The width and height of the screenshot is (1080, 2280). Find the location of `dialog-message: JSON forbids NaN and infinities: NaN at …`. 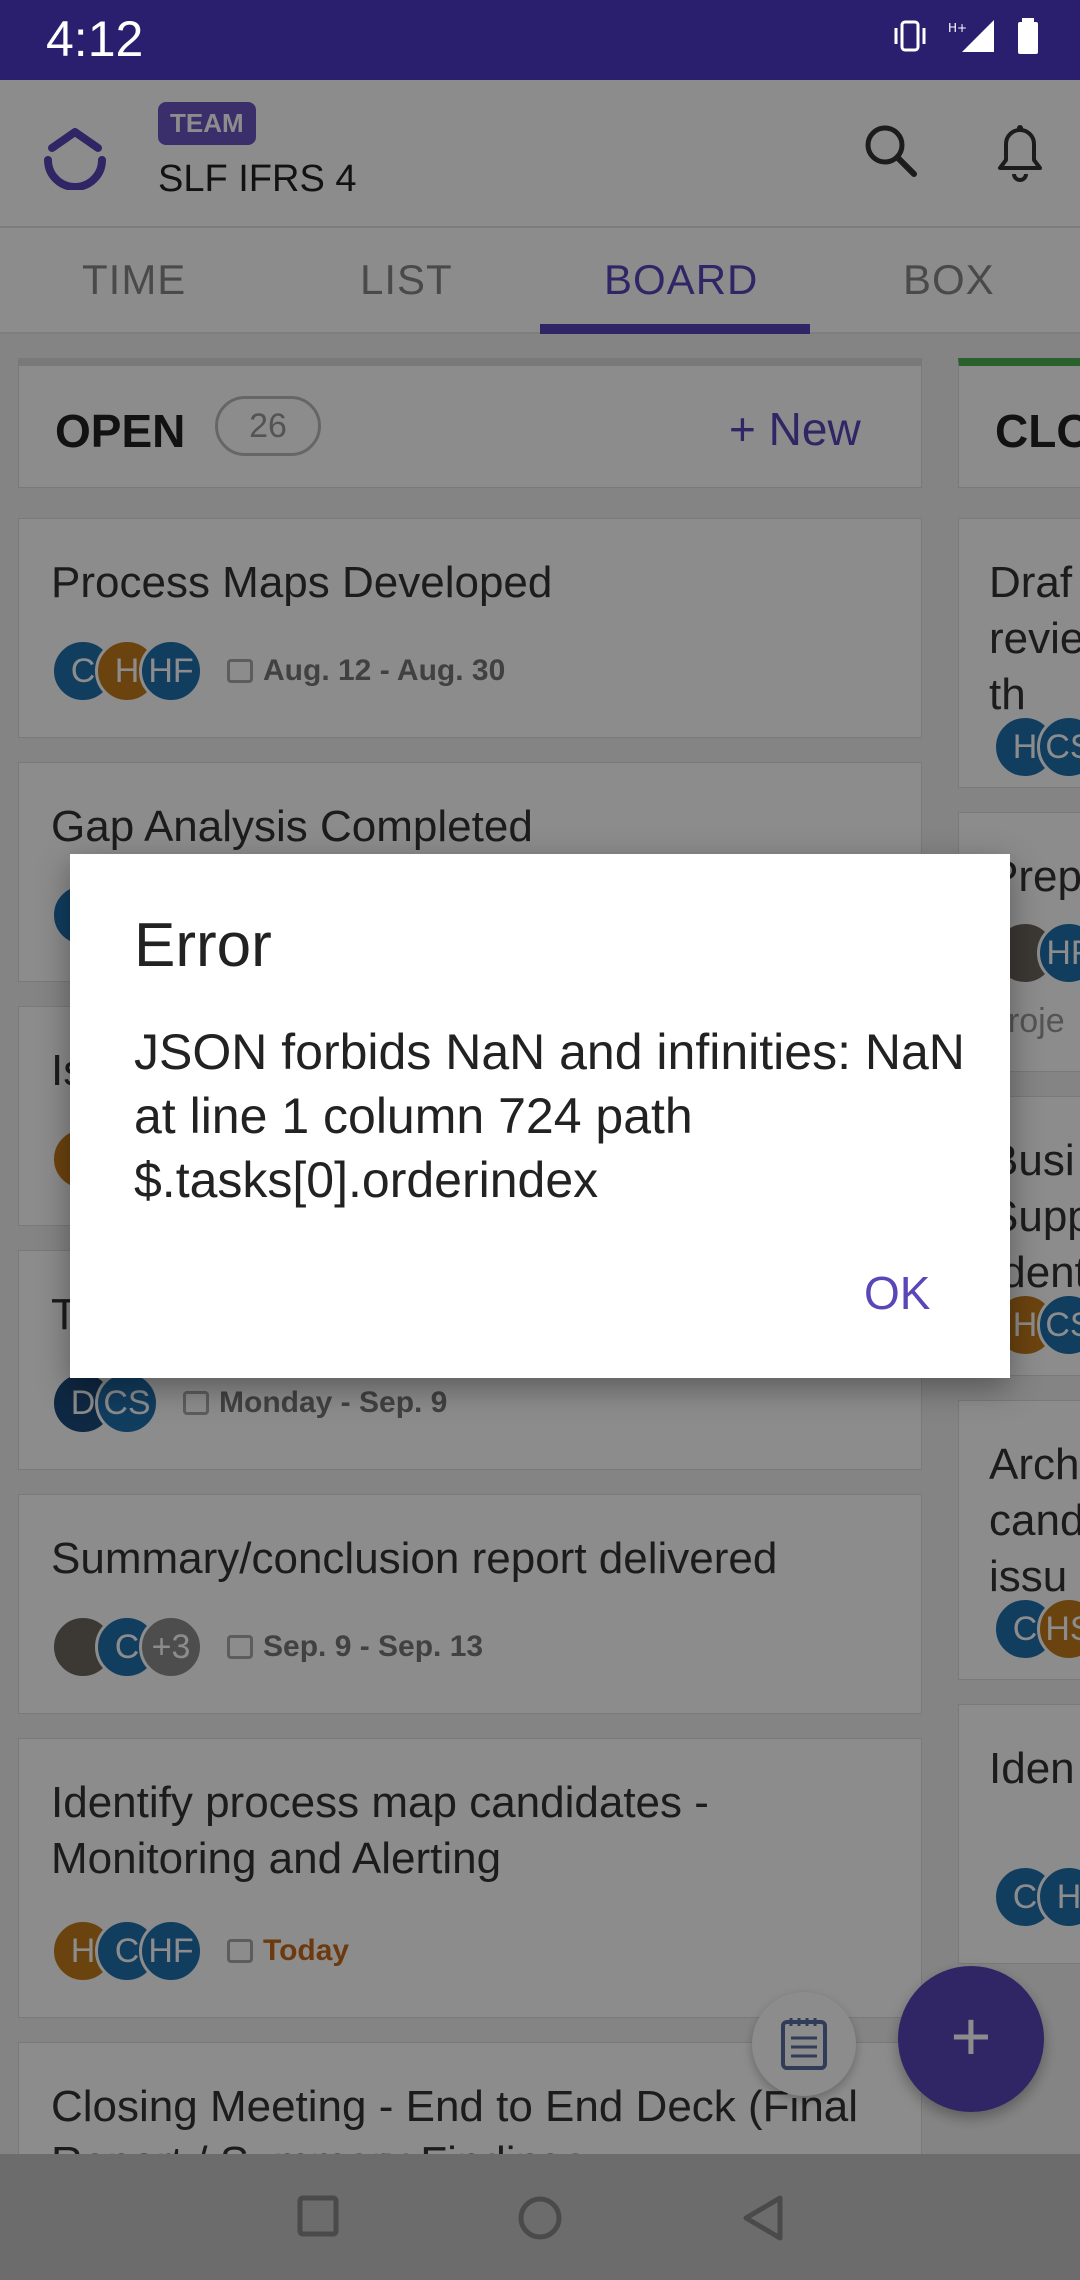

dialog-message: JSON forbids NaN and infinities: NaN at … is located at coordinates (549, 1116).